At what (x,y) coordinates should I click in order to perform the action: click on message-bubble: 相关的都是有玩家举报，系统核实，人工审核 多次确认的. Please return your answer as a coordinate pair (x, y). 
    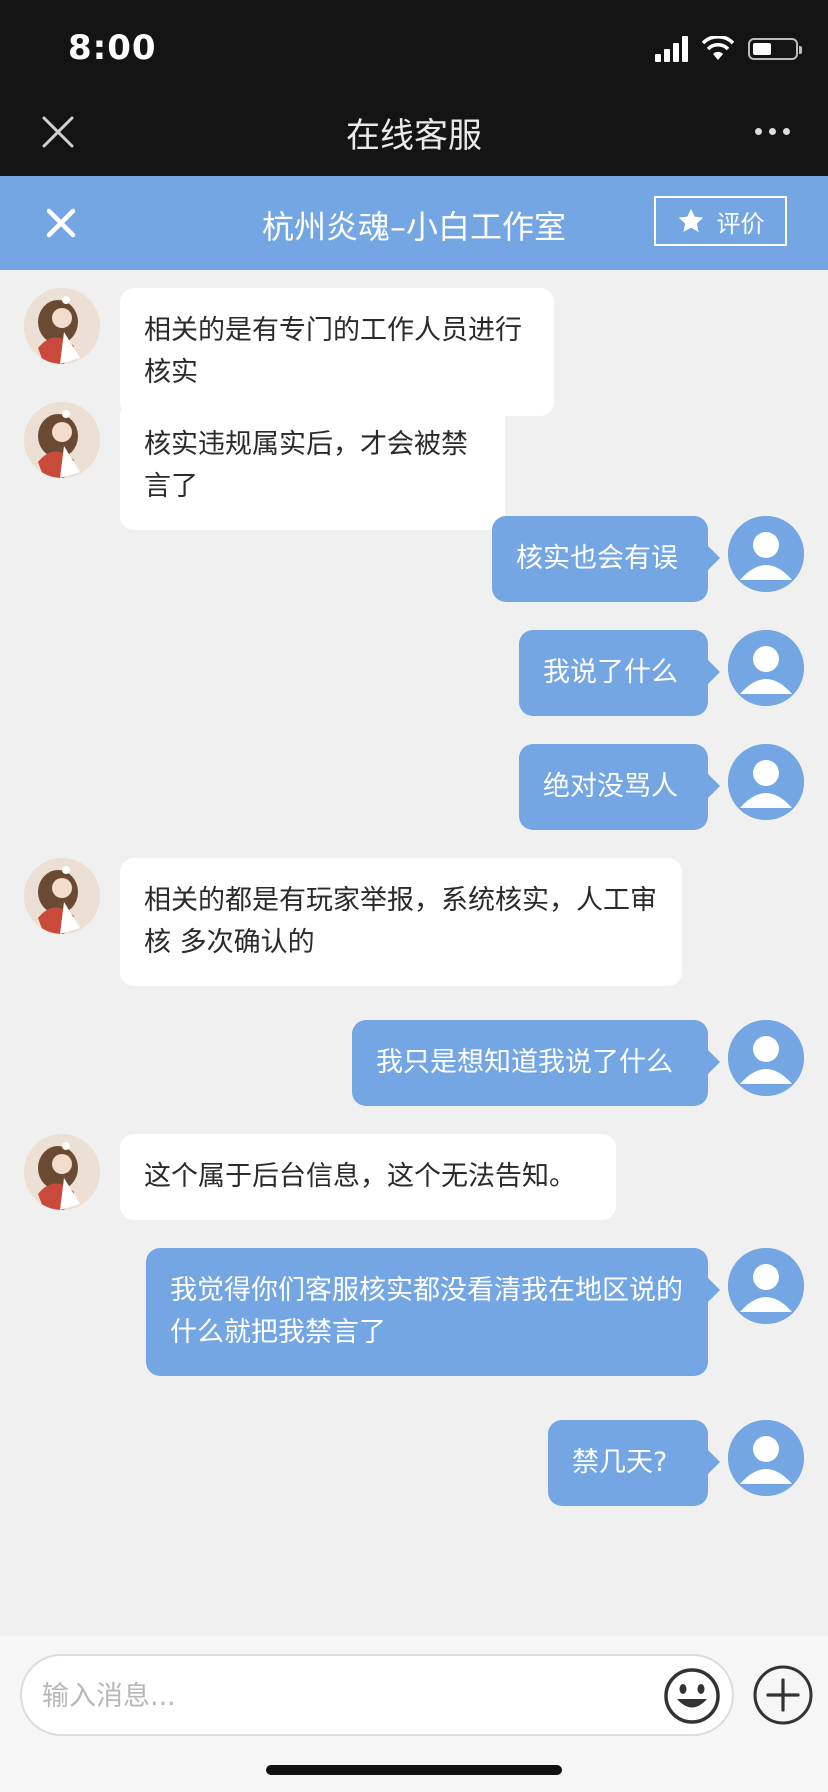
    Looking at the image, I should click on (401, 922).